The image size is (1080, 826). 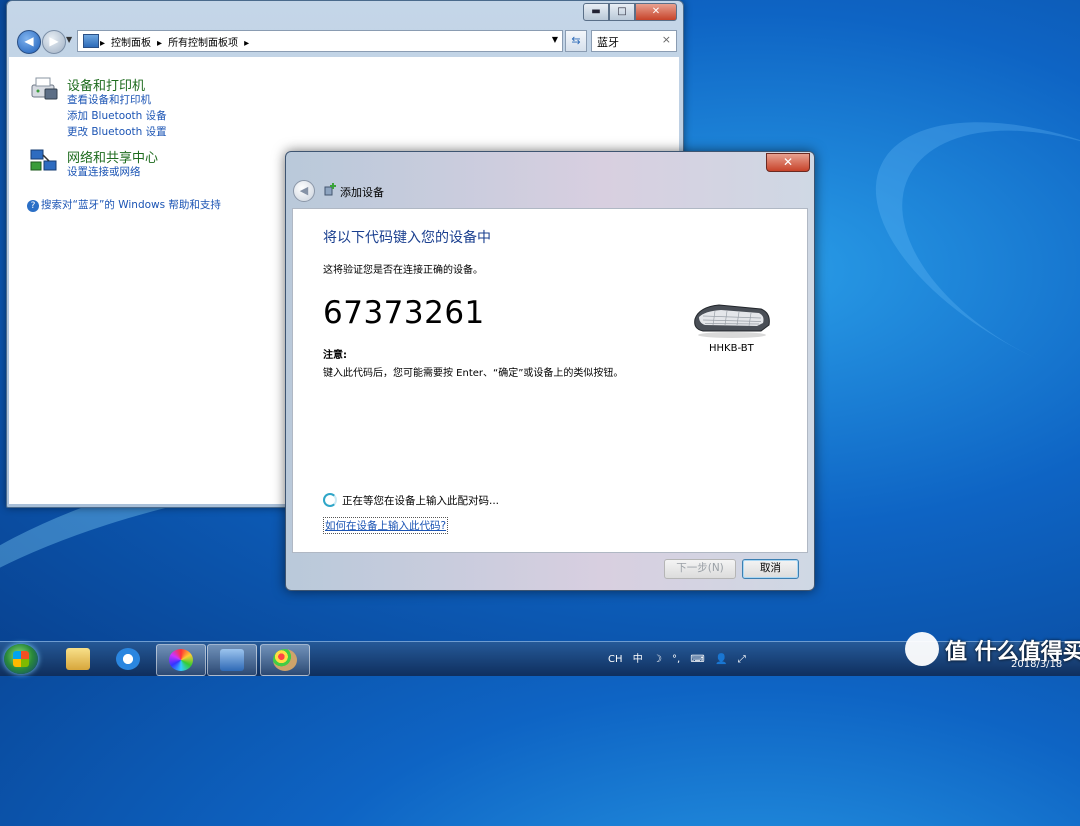 What do you see at coordinates (304, 191) in the screenshot?
I see `dialog-back-button: ◀` at bounding box center [304, 191].